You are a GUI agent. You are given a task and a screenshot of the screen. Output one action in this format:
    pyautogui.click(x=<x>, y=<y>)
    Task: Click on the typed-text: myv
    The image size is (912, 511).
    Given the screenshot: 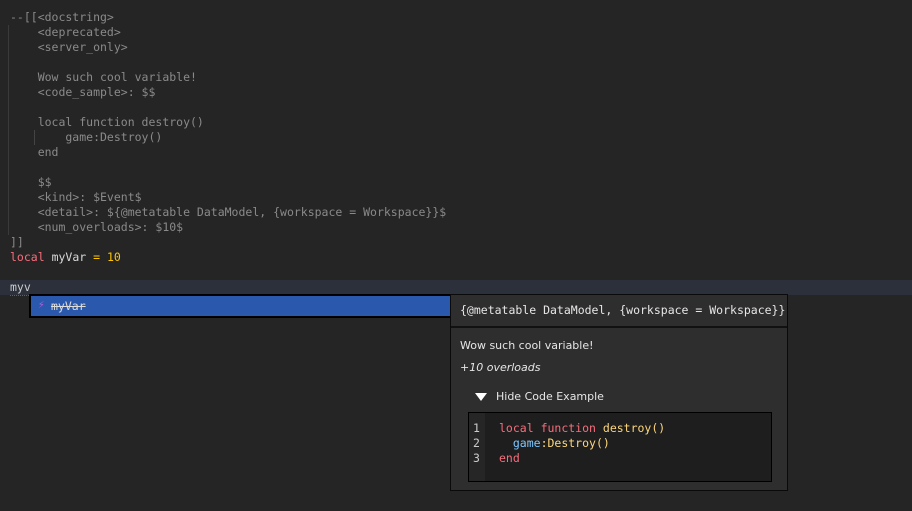 What is the action you would take?
    pyautogui.click(x=20, y=288)
    